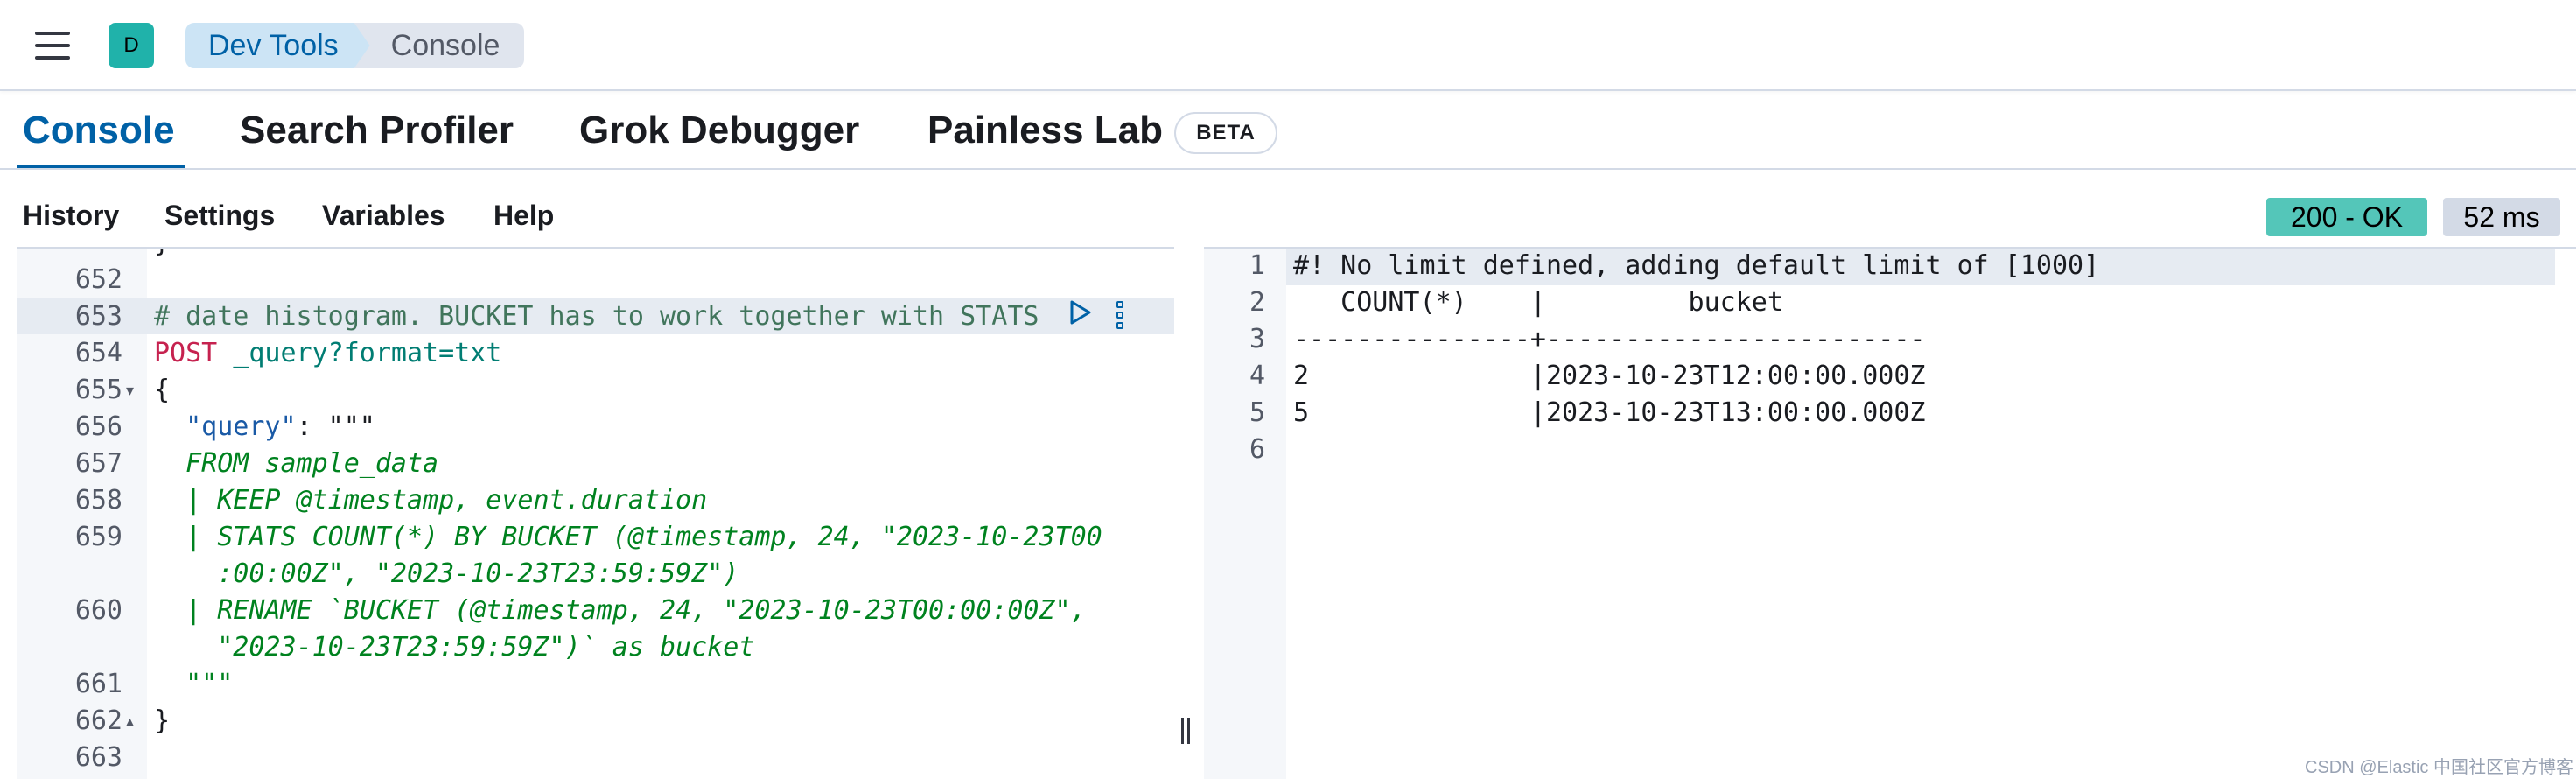  I want to click on panel-resize-handle, so click(1186, 731).